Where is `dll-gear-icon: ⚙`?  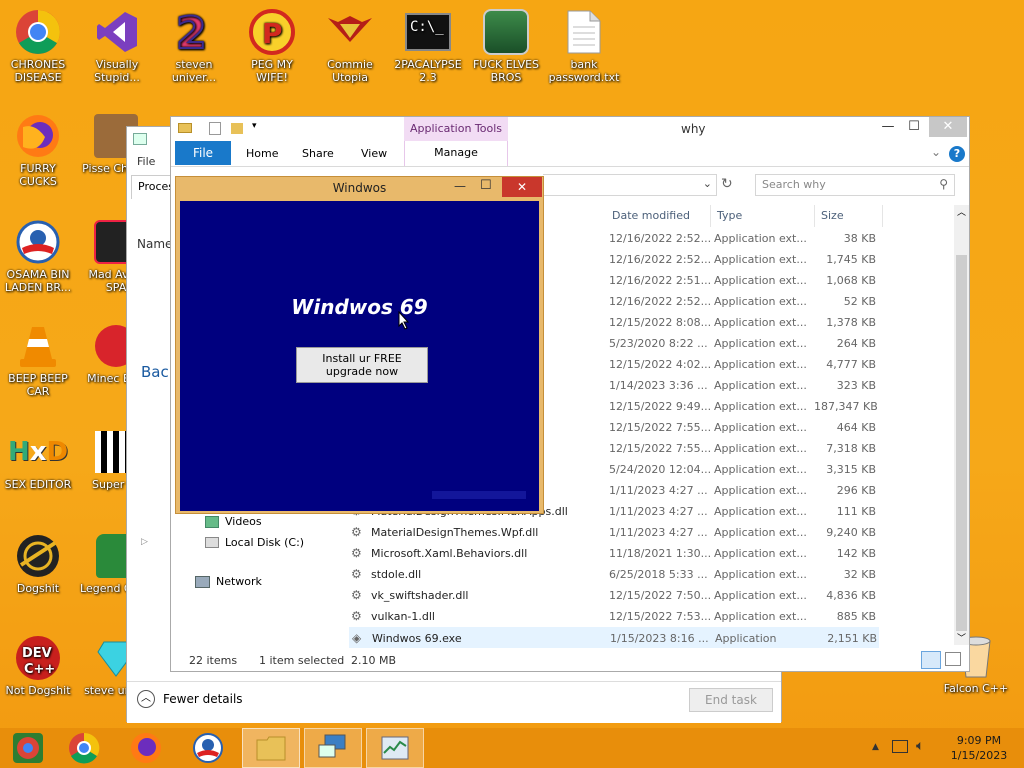
dll-gear-icon: ⚙ is located at coordinates (356, 574).